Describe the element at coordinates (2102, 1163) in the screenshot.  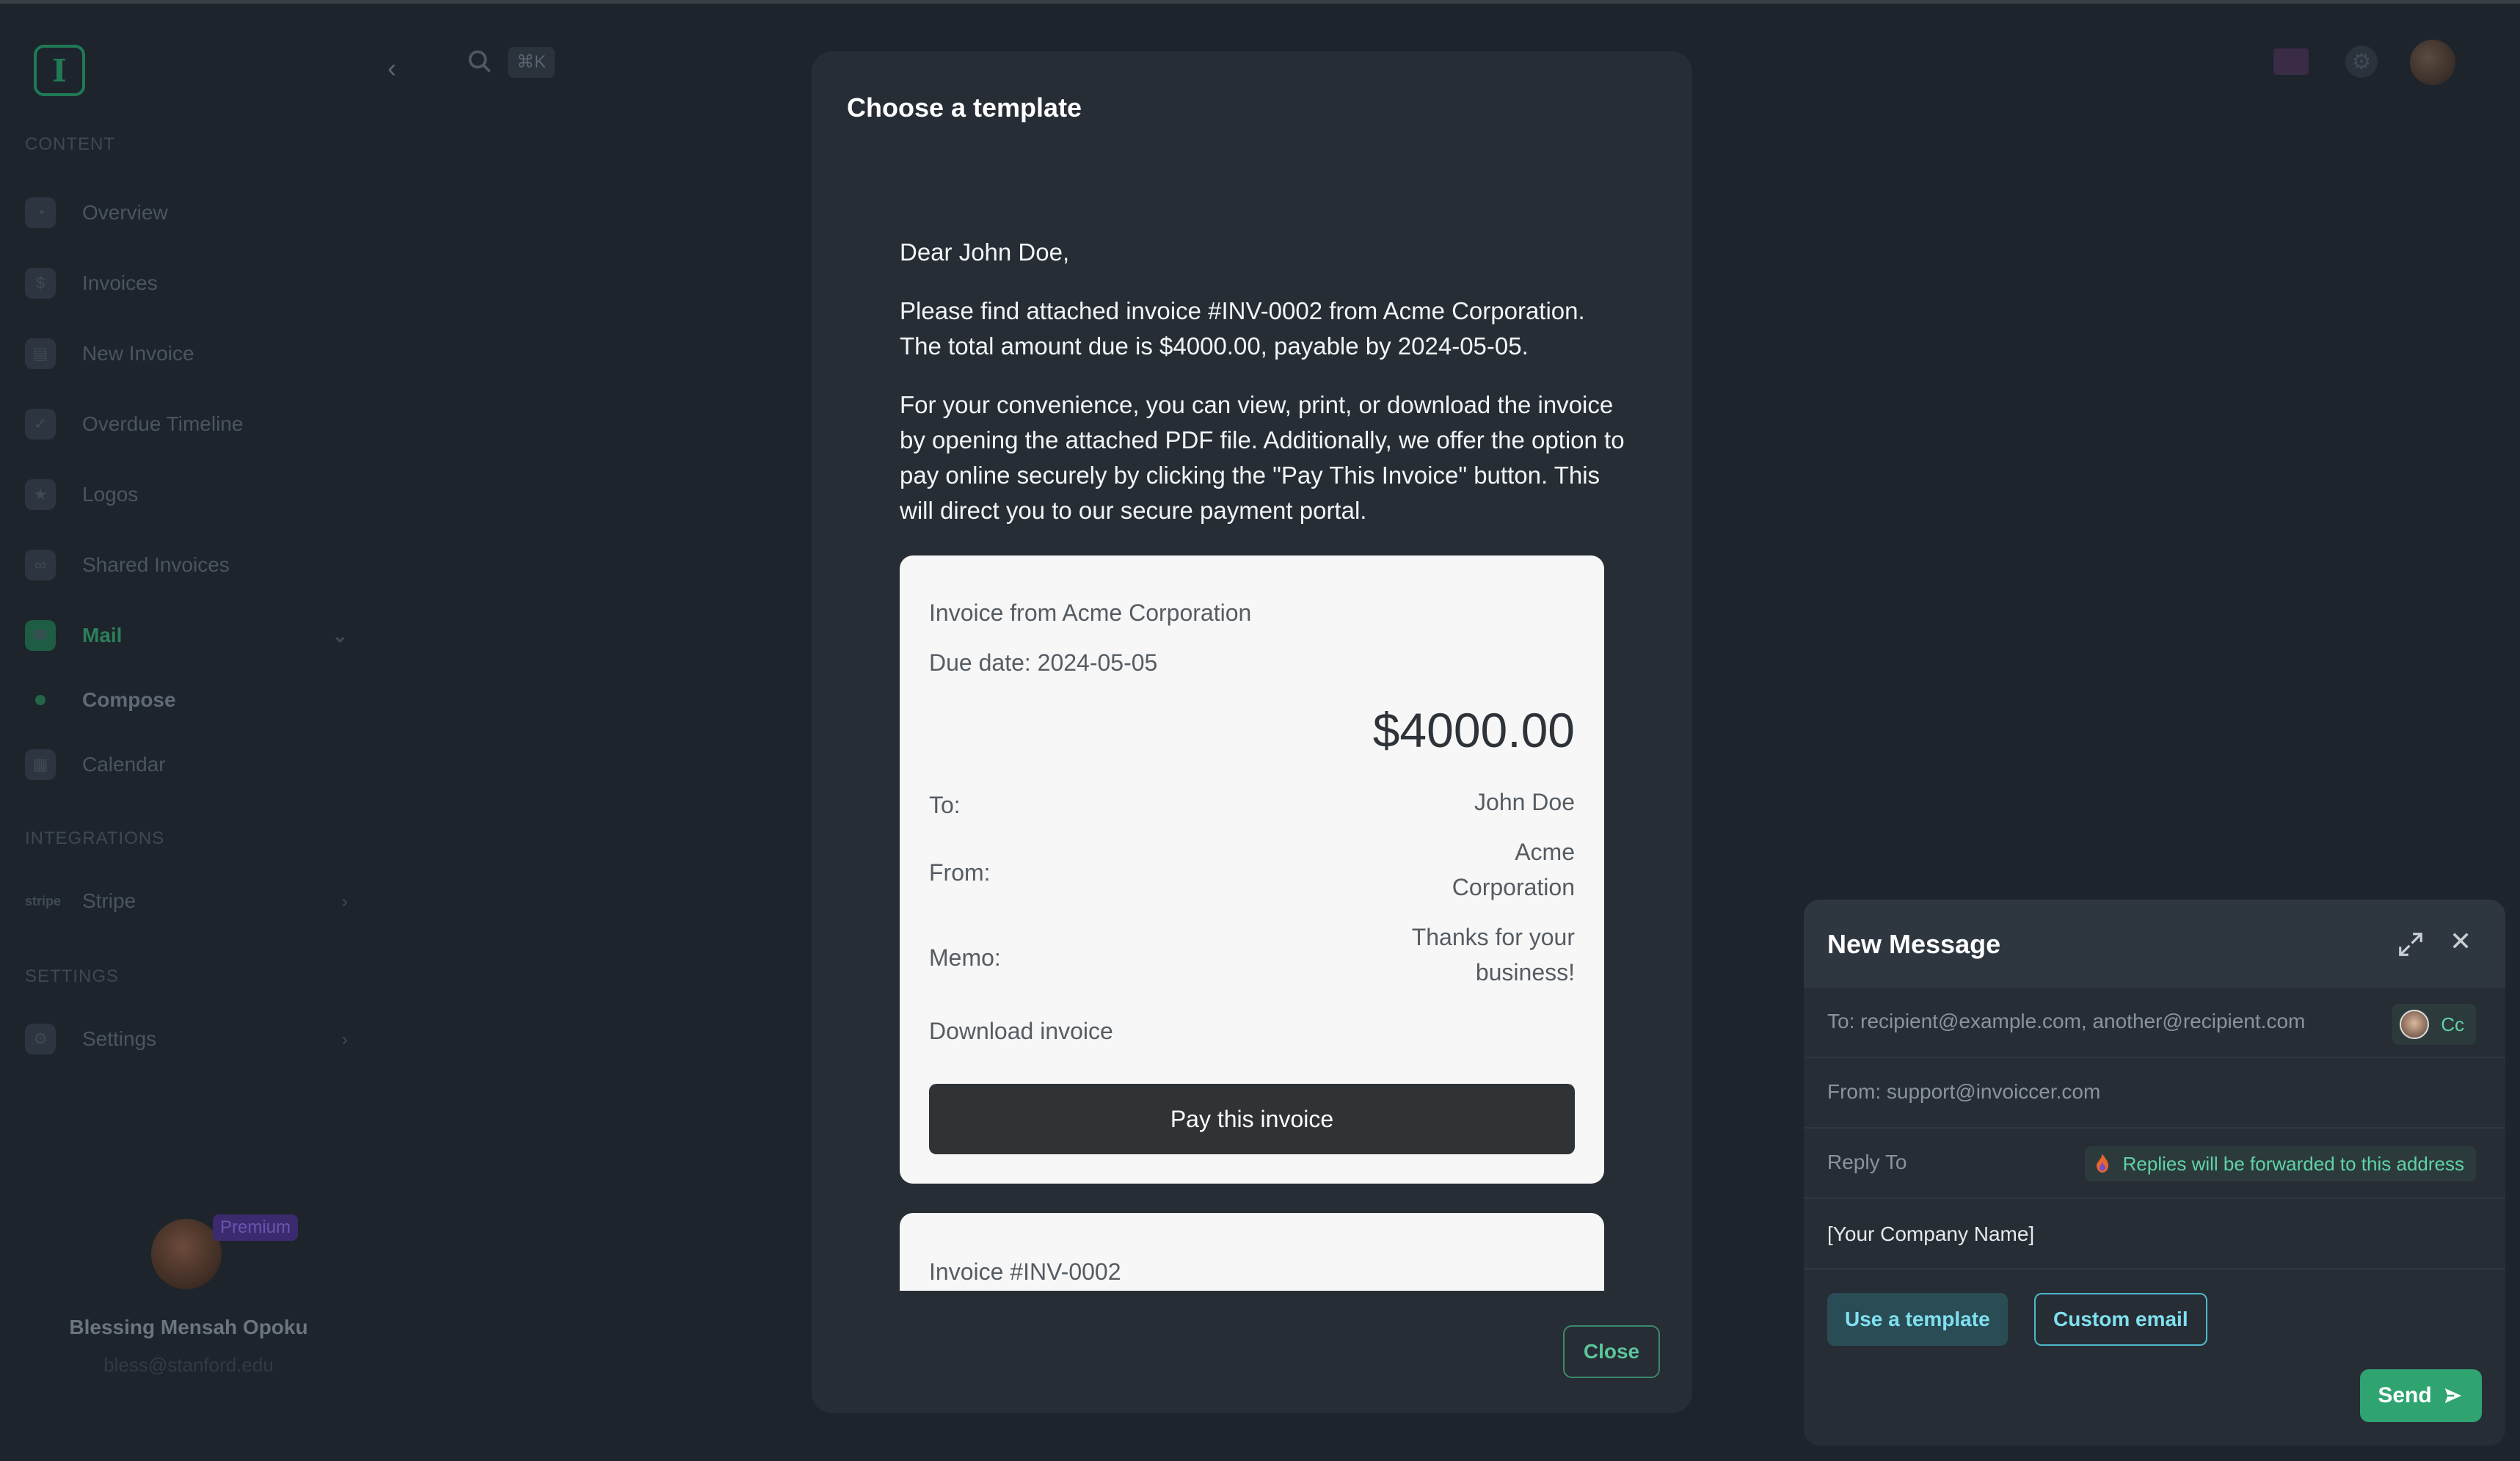
I see `flame-icon` at that location.